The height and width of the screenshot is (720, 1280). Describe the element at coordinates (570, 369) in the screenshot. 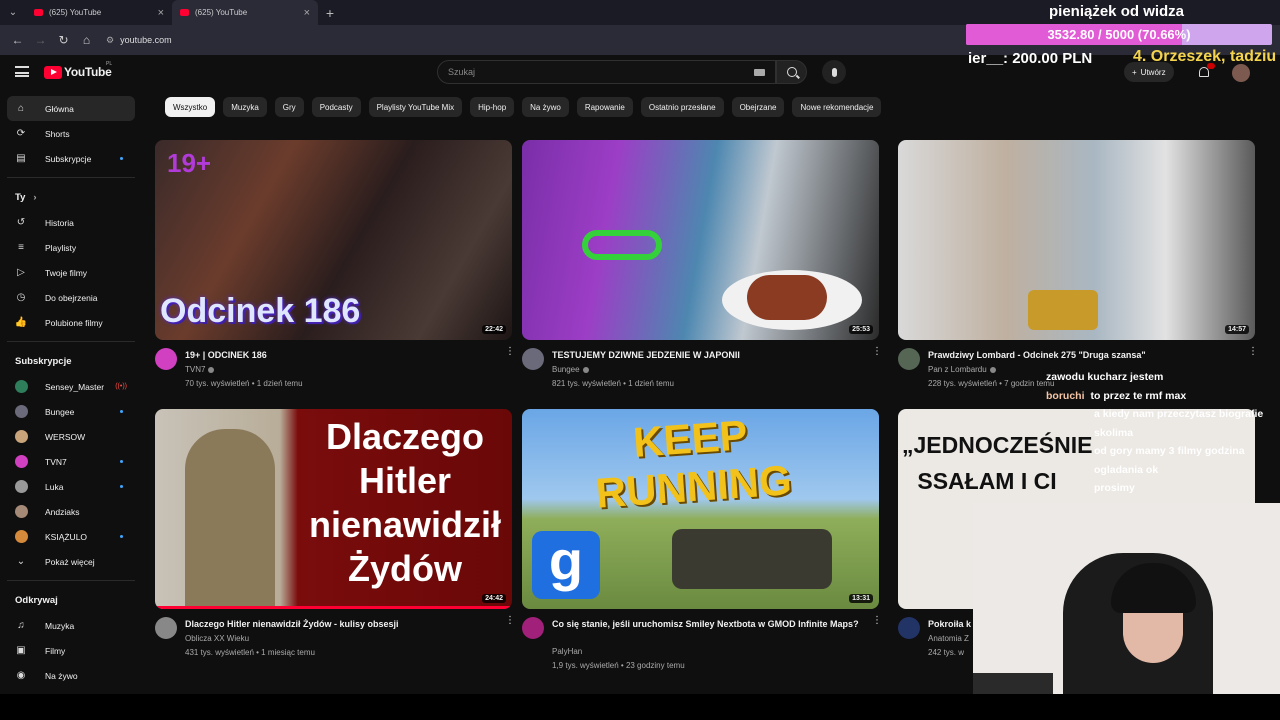

I see `channel-name: Bungee` at that location.